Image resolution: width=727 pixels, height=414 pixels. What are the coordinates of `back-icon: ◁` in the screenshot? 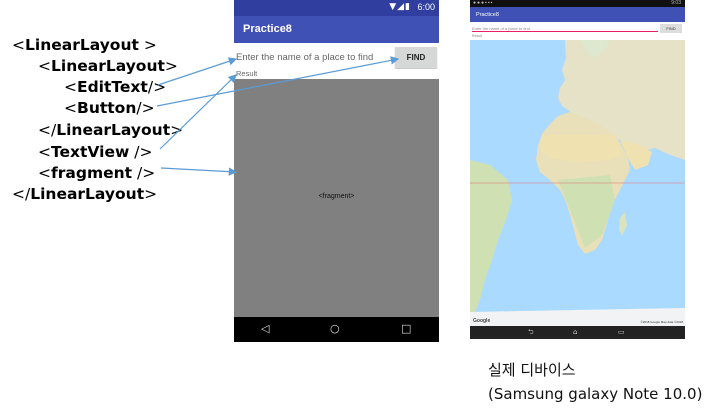 It's located at (265, 328).